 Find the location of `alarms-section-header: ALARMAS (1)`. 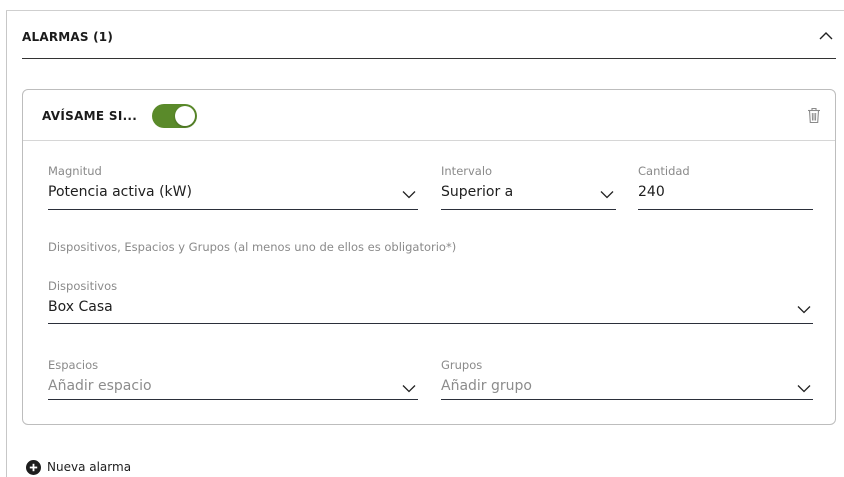

alarms-section-header: ALARMAS (1) is located at coordinates (429, 41).